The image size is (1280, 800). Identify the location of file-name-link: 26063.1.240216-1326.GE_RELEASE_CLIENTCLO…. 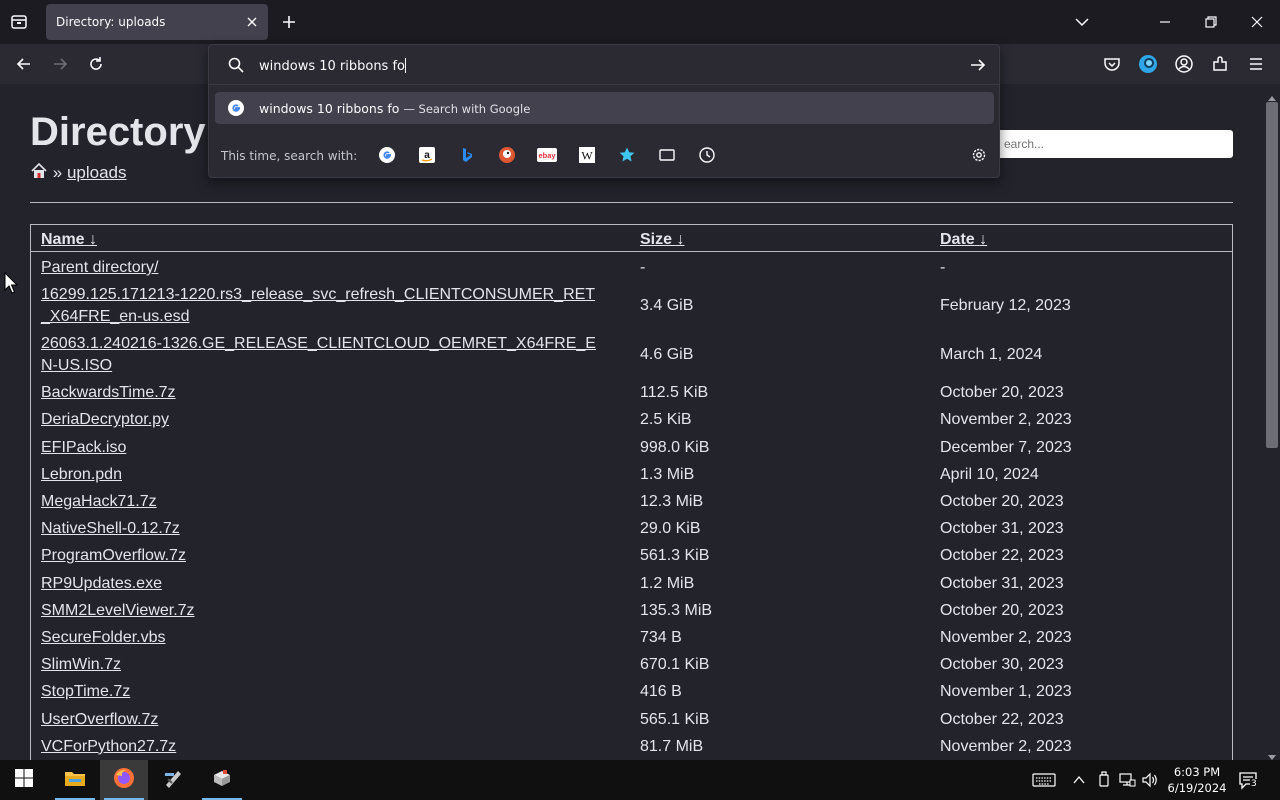
(321, 355).